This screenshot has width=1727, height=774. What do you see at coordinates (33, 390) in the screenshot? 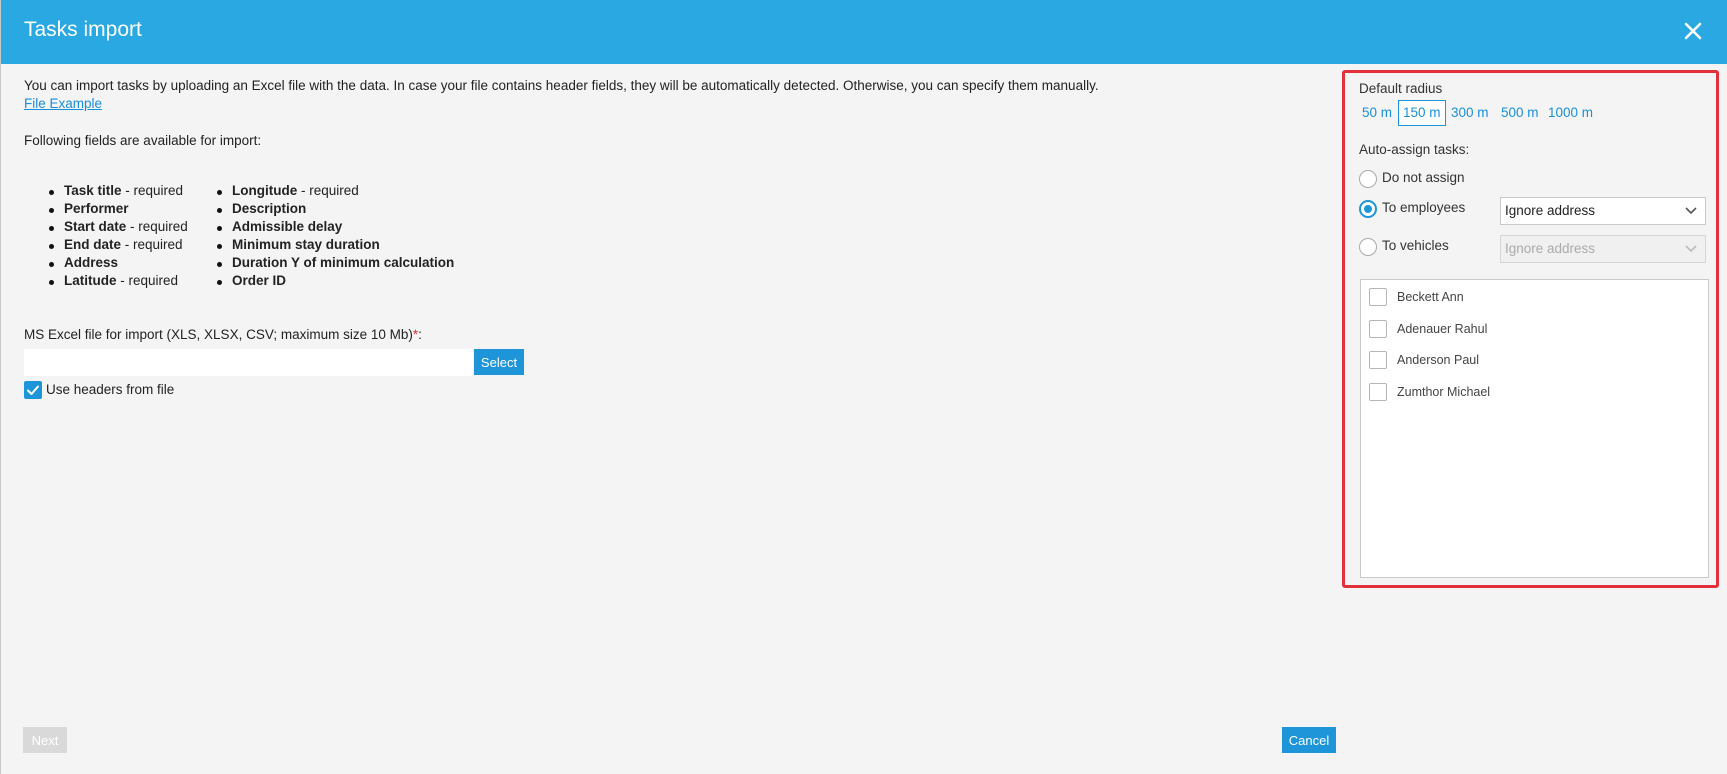
I see `checkbox-checked` at bounding box center [33, 390].